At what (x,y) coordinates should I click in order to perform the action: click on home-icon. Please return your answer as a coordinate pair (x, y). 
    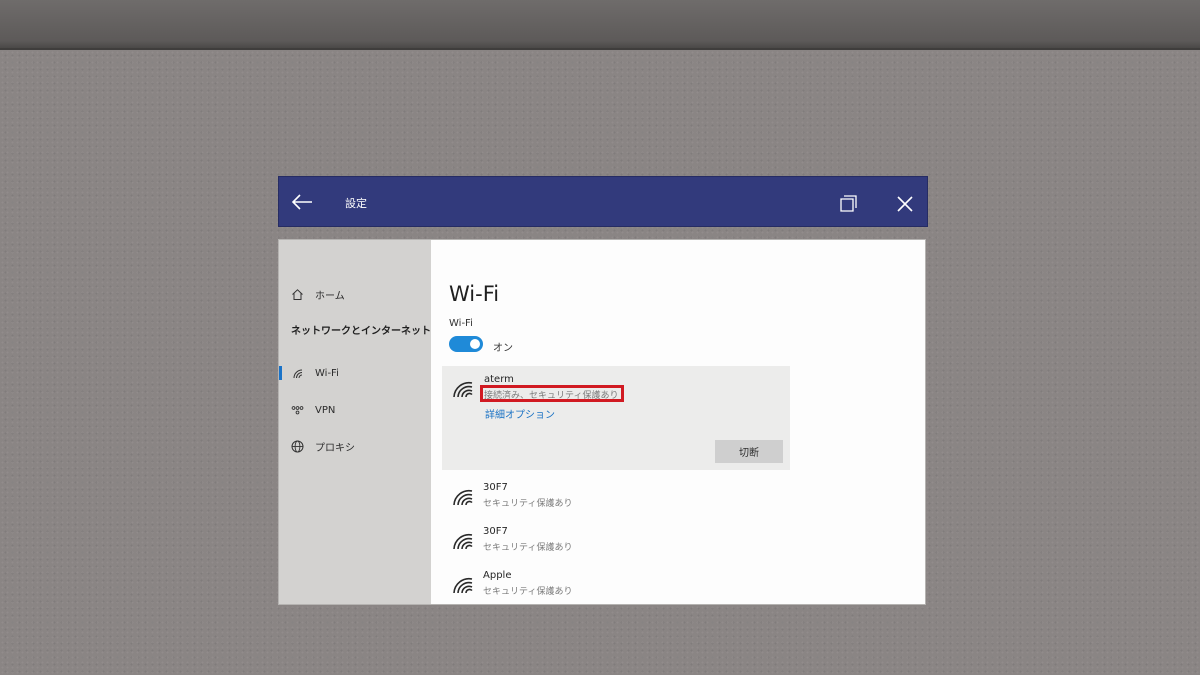
    Looking at the image, I should click on (297, 294).